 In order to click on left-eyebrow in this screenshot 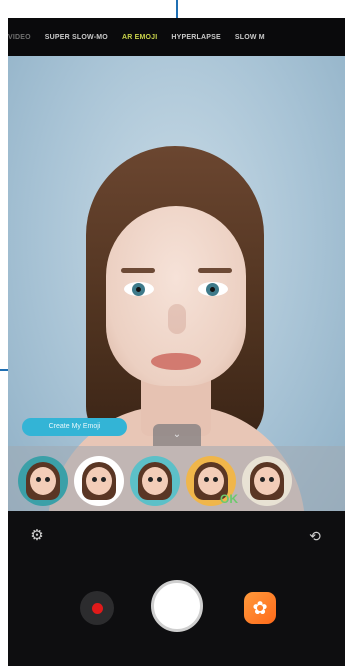, I will do `click(138, 270)`.